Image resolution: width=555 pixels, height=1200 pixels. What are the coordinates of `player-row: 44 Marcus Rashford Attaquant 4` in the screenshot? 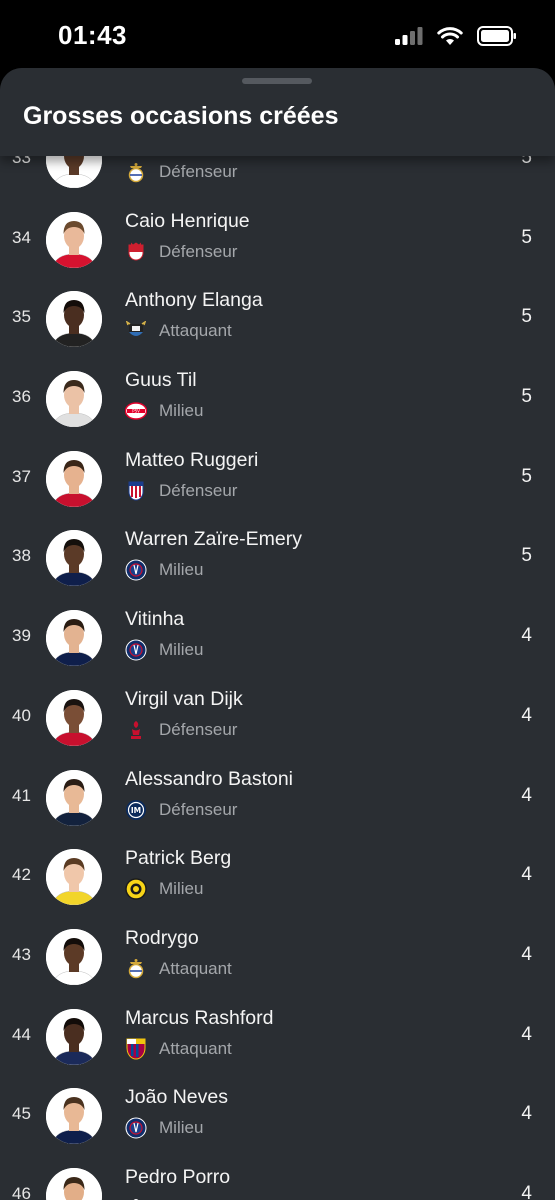 It's located at (277, 1037).